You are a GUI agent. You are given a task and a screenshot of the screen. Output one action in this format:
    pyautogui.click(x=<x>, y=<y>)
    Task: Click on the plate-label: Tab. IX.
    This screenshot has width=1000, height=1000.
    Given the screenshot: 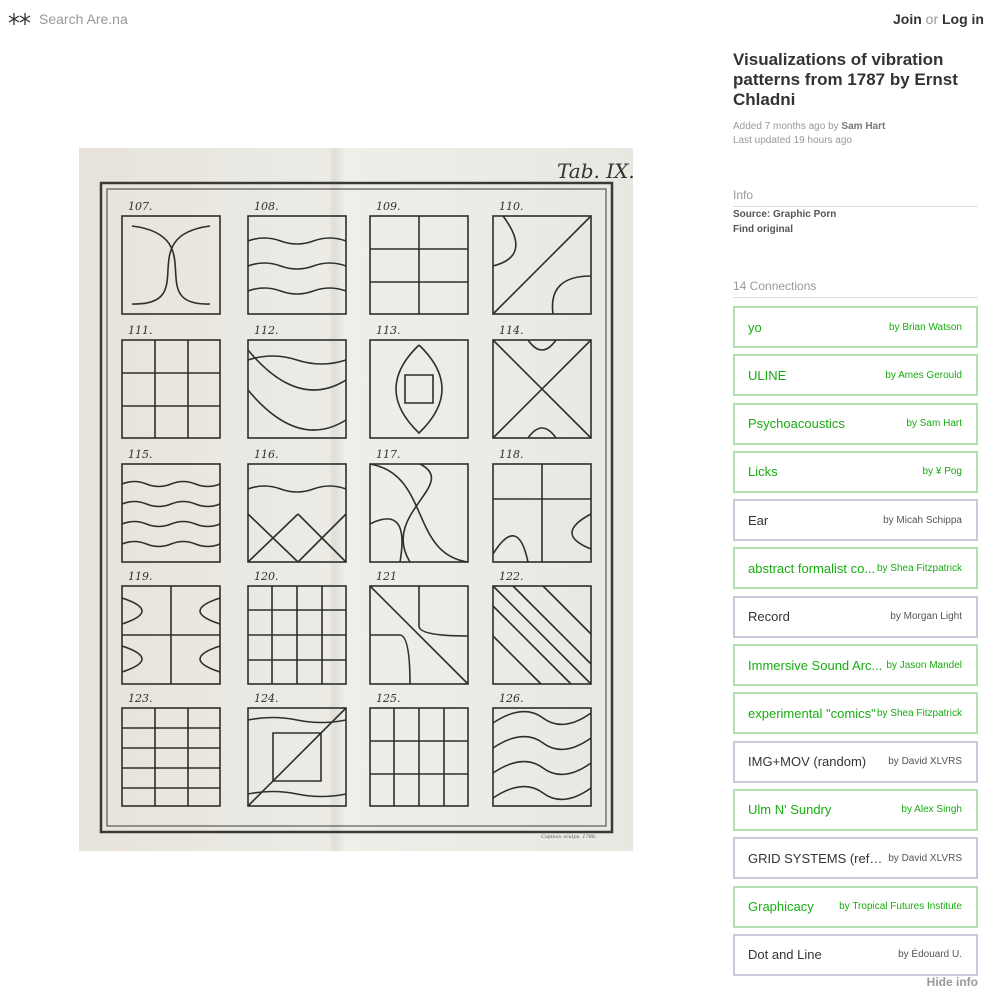 What is the action you would take?
    pyautogui.click(x=595, y=171)
    